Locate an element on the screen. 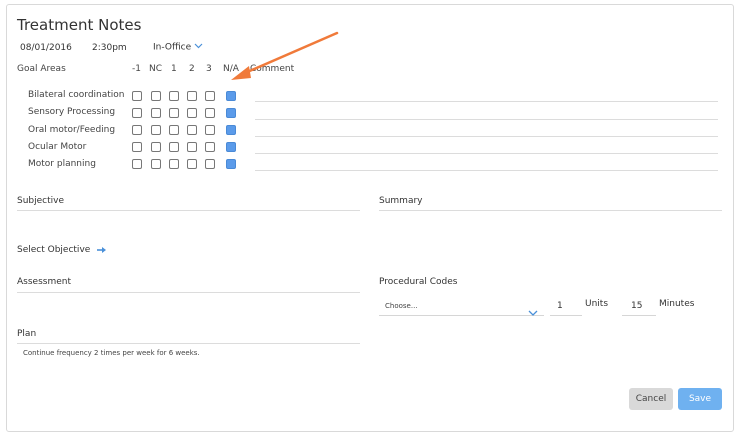  plan-divider is located at coordinates (188, 343).